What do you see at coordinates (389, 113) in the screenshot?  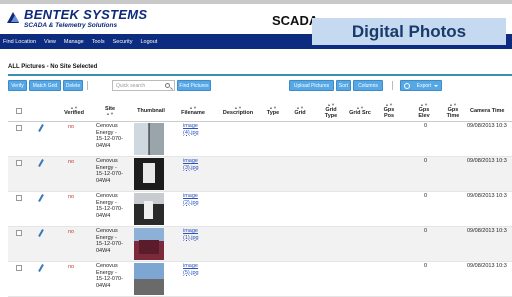 I see `column-label: Gps Pos` at bounding box center [389, 113].